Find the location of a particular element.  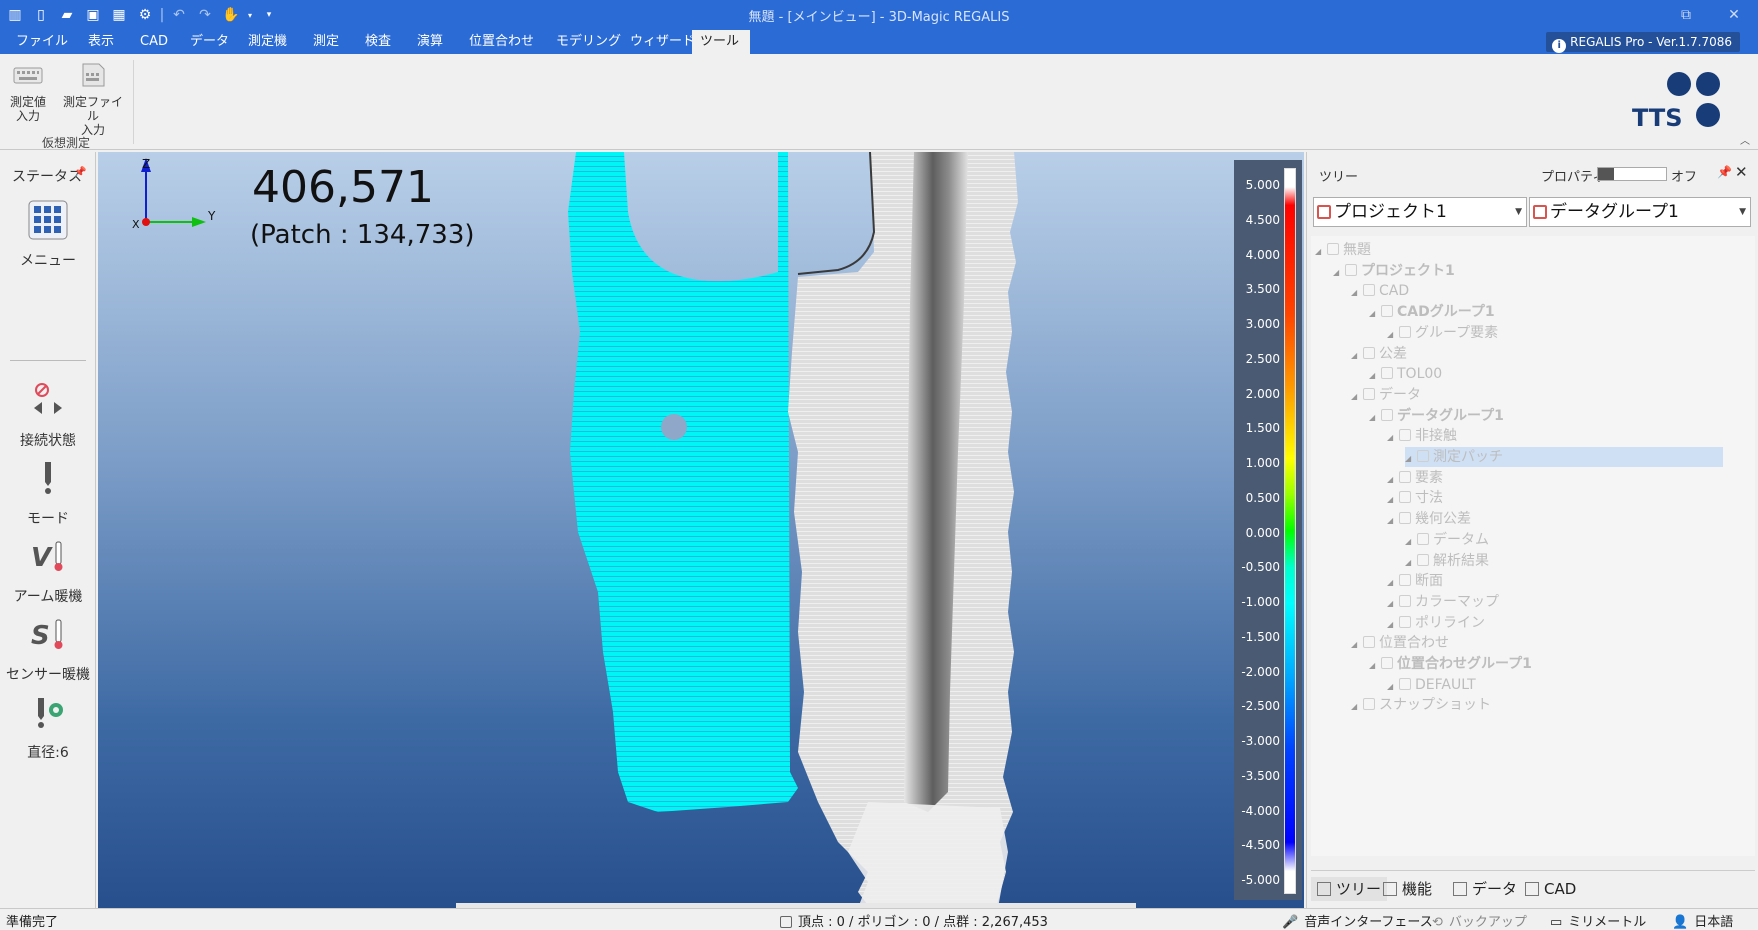

tab-cad-panel: CAD is located at coordinates (1550, 889).